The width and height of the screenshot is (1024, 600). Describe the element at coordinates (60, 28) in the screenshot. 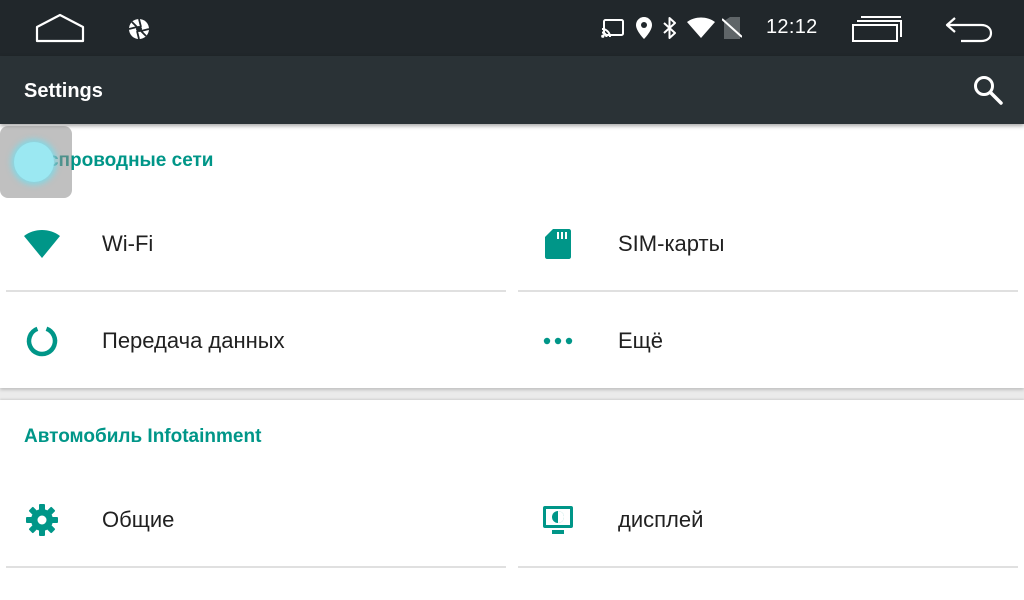

I see `home-icon` at that location.